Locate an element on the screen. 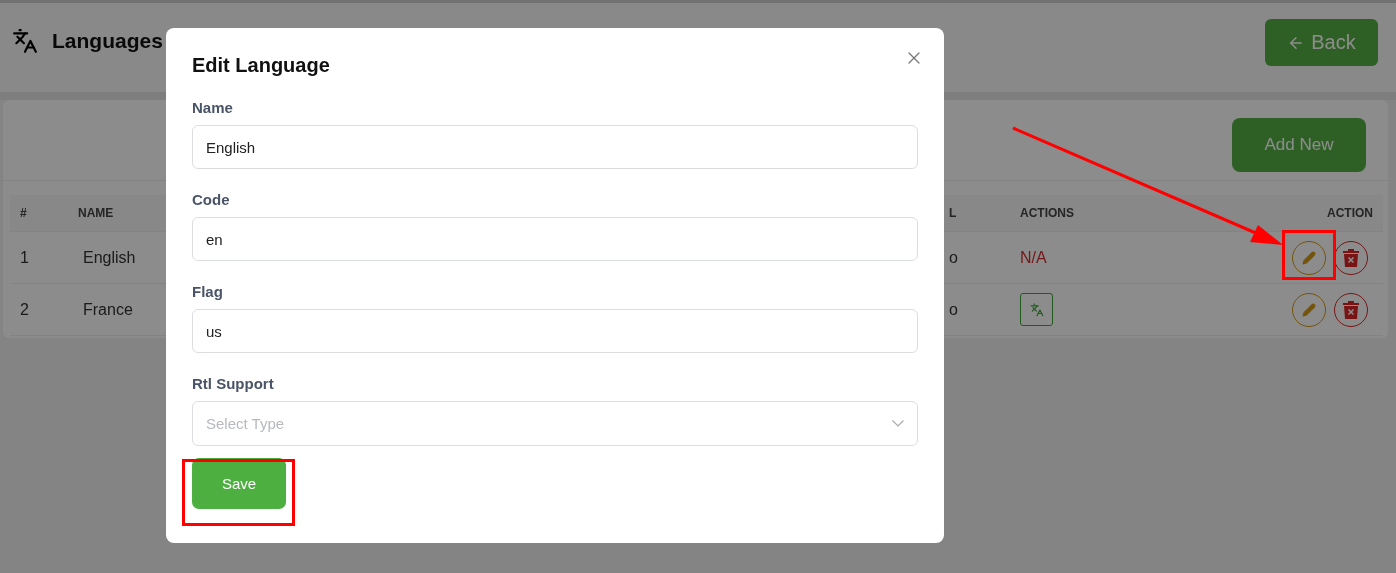 This screenshot has width=1396, height=573. dialog-title: Edit Language is located at coordinates (261, 65).